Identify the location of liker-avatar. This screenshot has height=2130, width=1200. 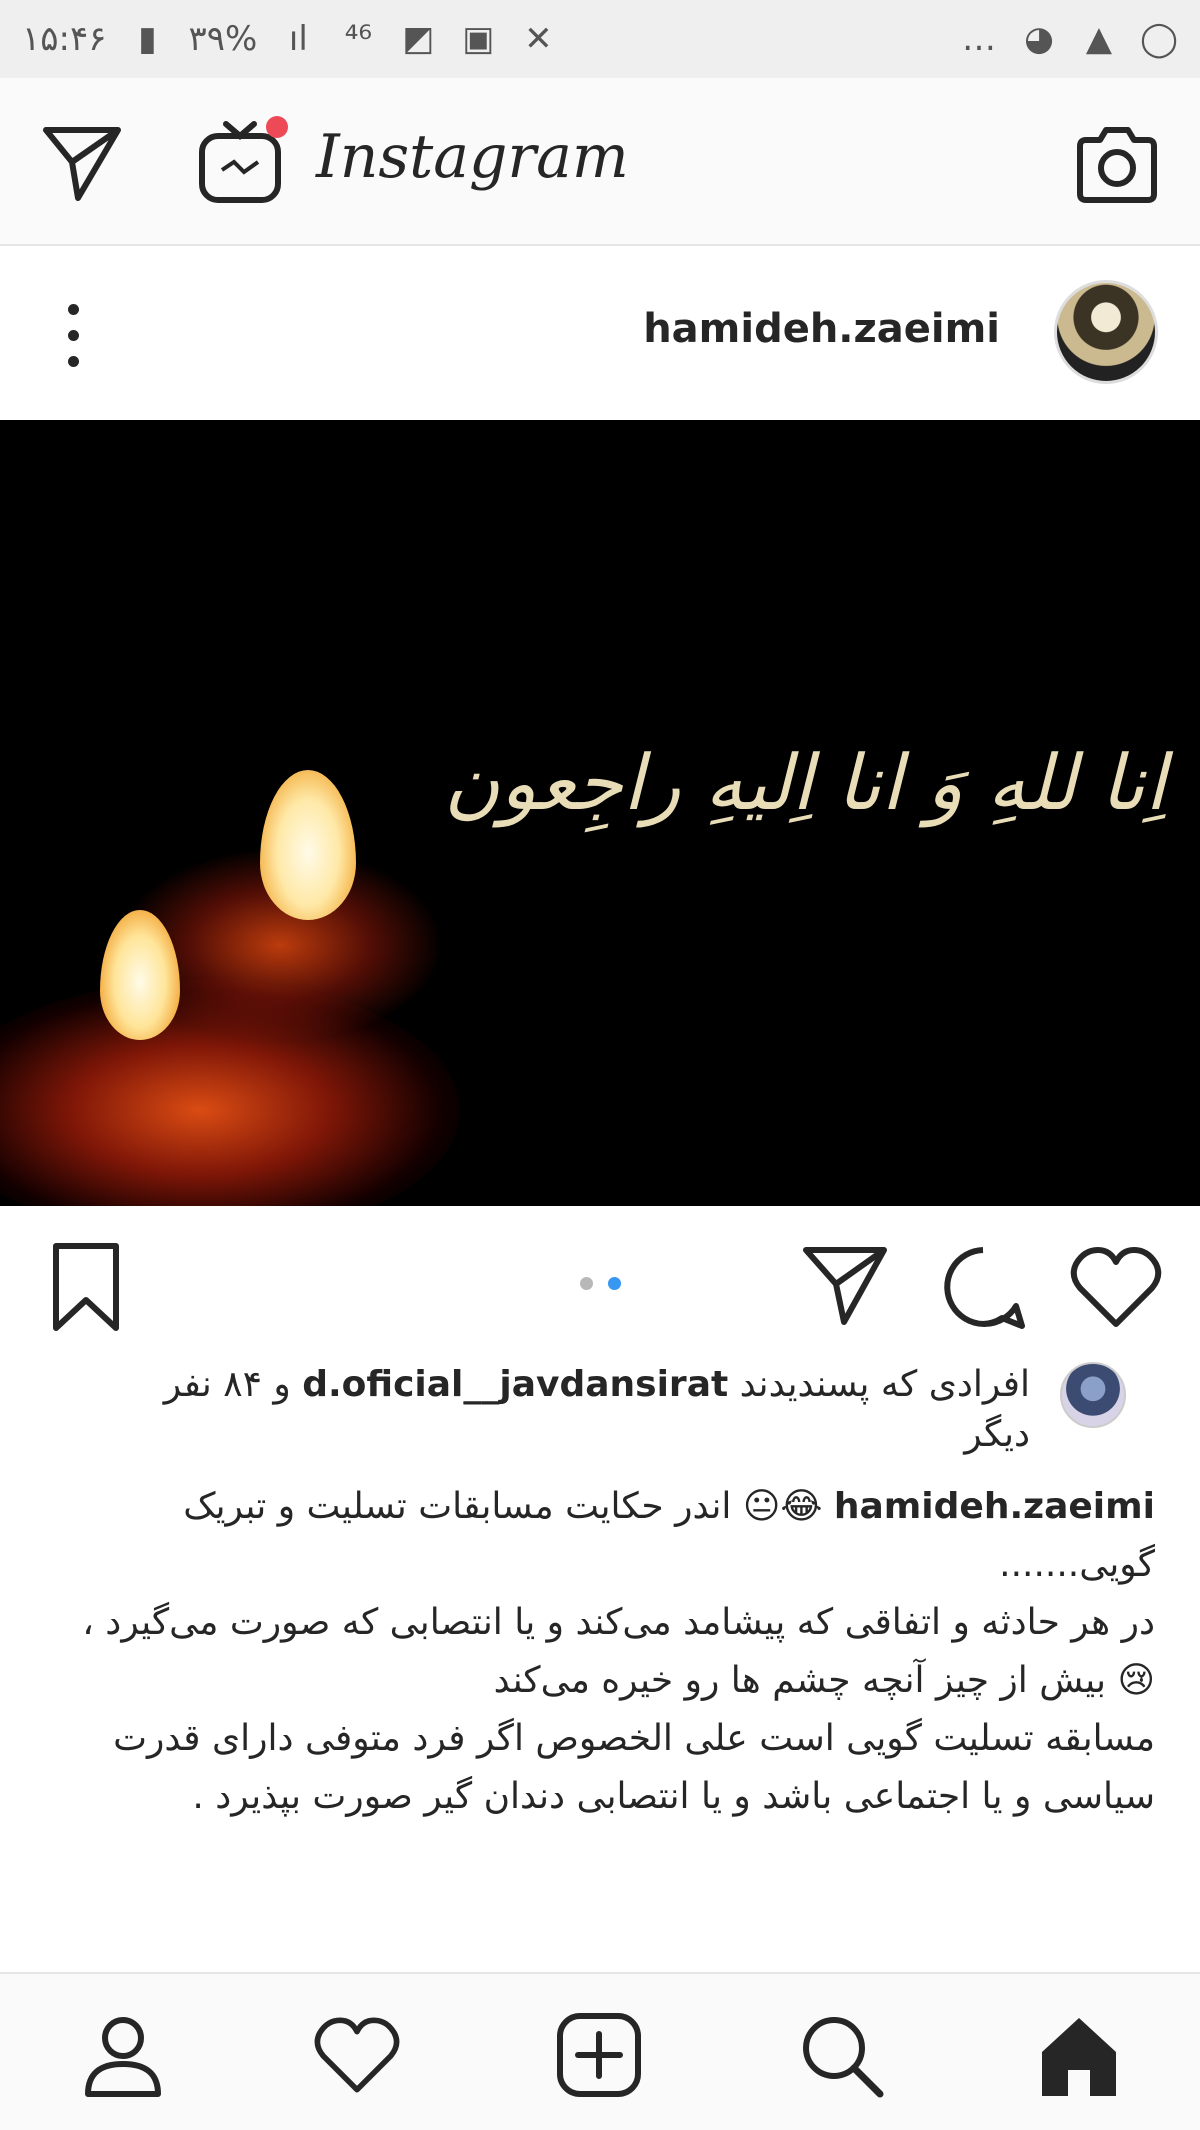
(1093, 1395).